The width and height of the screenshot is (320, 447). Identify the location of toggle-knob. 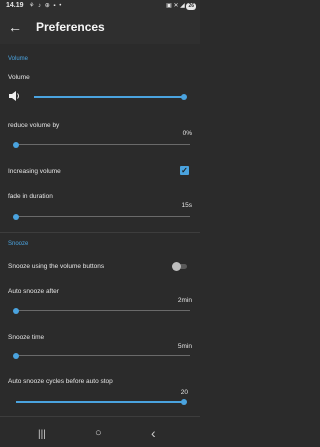
(176, 266).